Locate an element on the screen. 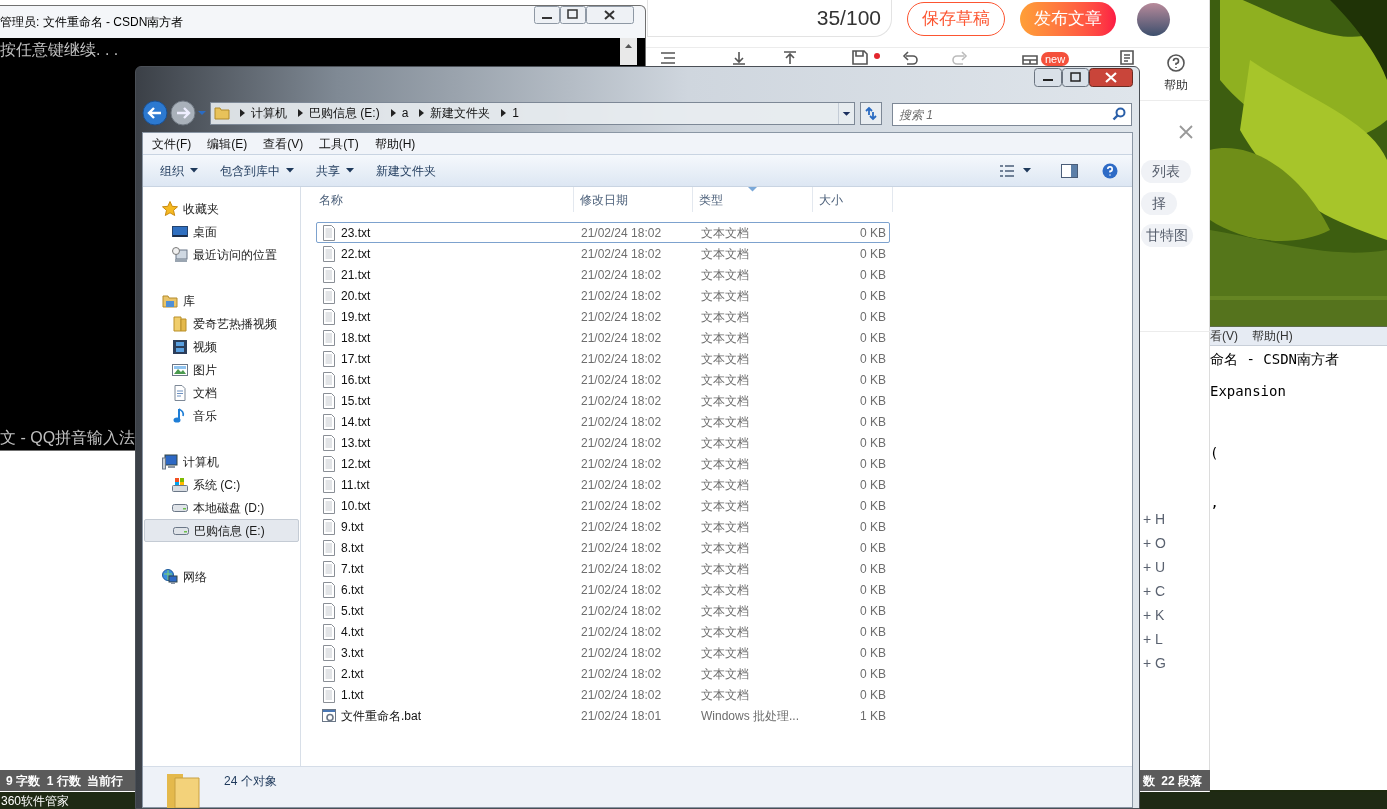 This screenshot has height=809, width=1387. file-row: 18.txt 21/02/24 18:02 文本文档 0 KB is located at coordinates (603, 337).